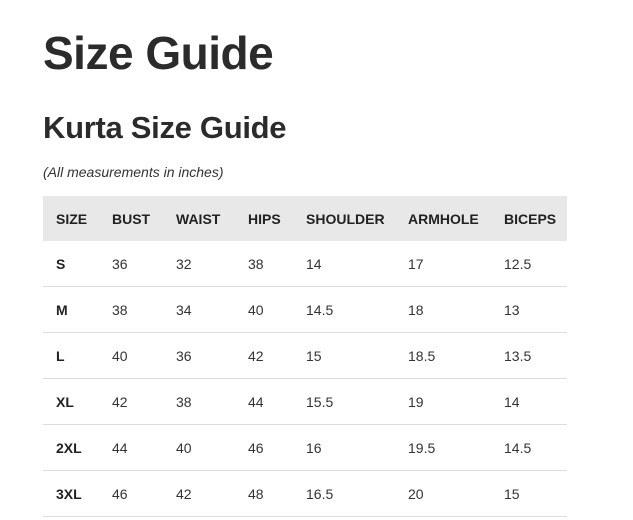  I want to click on armhole-cell: 19, so click(443, 401).